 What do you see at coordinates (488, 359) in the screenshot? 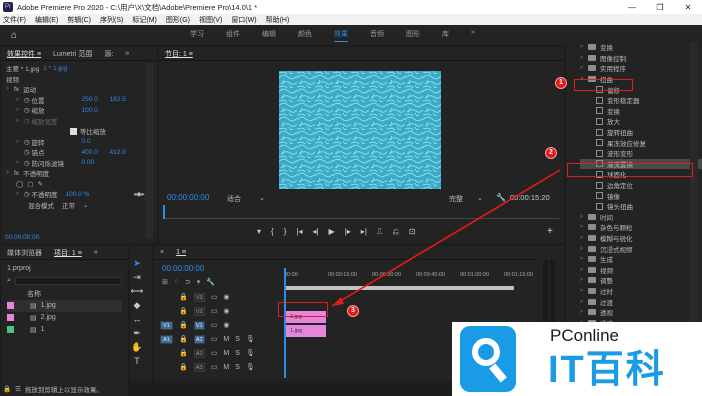
I see `pconline-logo-icon` at bounding box center [488, 359].